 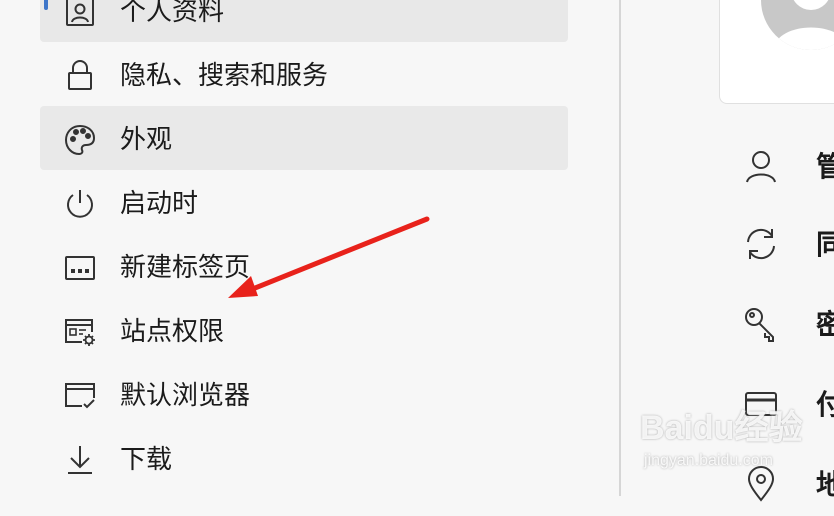 I want to click on watermark: Baidu经验 jingyan.baidu.com, so click(x=721, y=441).